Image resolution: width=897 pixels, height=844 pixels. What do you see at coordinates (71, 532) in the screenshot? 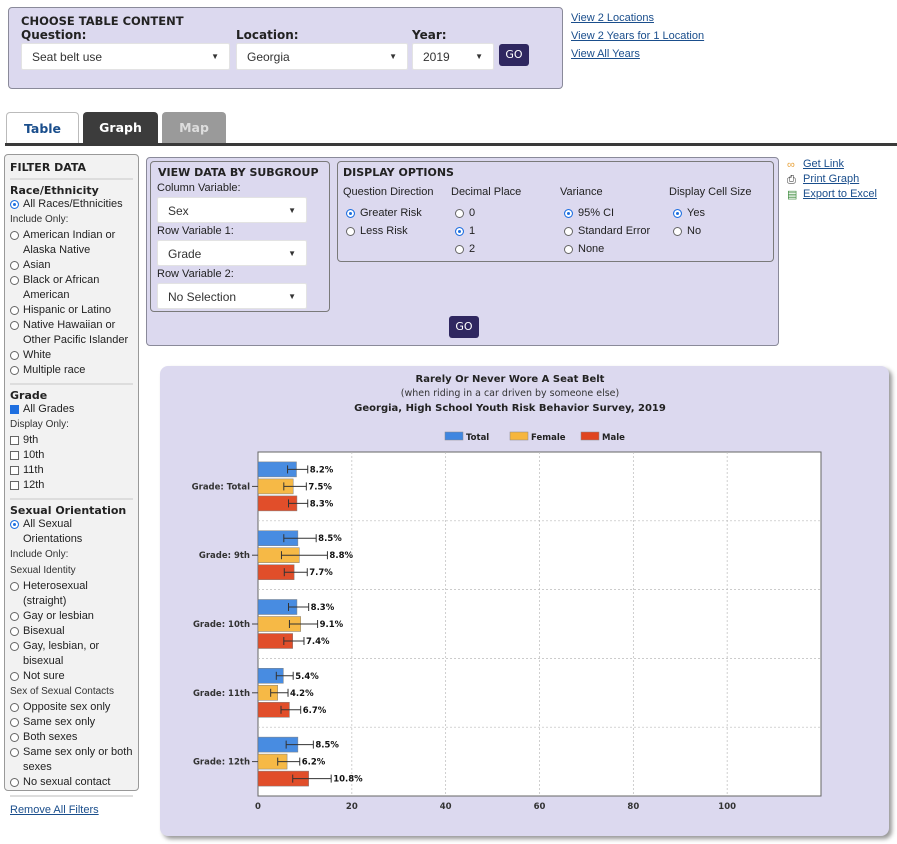
I see `orientation-all-radio: All Sexual Orientations` at bounding box center [71, 532].